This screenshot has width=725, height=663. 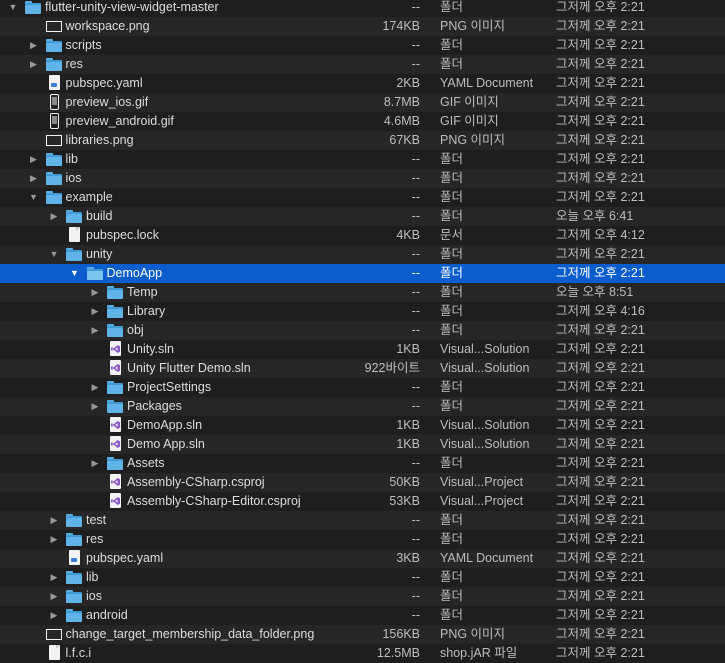 What do you see at coordinates (73, 178) in the screenshot?
I see `item-name: ios` at bounding box center [73, 178].